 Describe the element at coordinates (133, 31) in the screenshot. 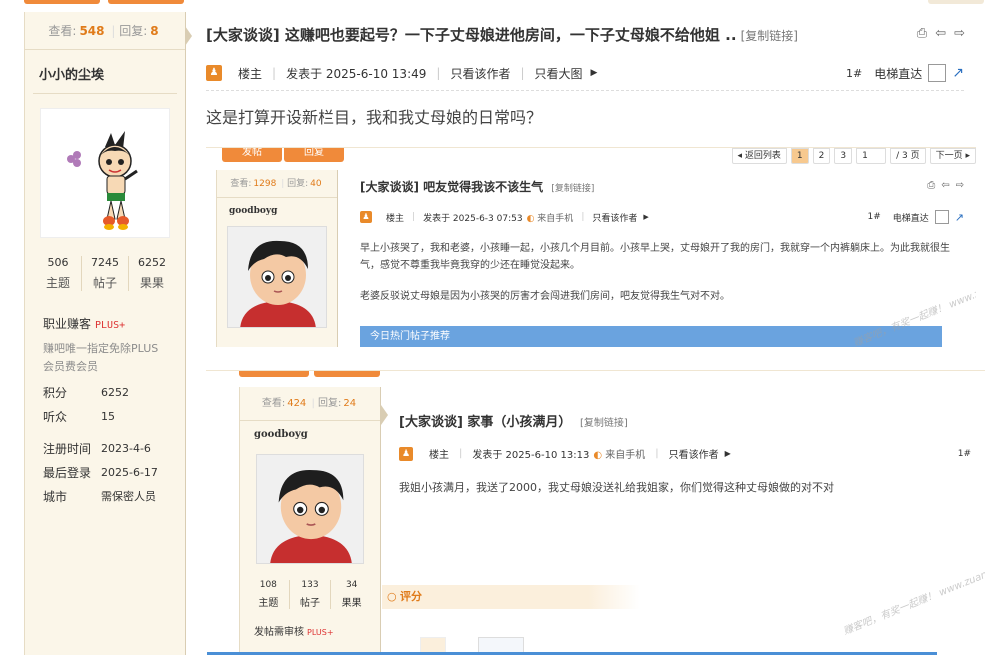

I see `replies-label: 回复:` at that location.